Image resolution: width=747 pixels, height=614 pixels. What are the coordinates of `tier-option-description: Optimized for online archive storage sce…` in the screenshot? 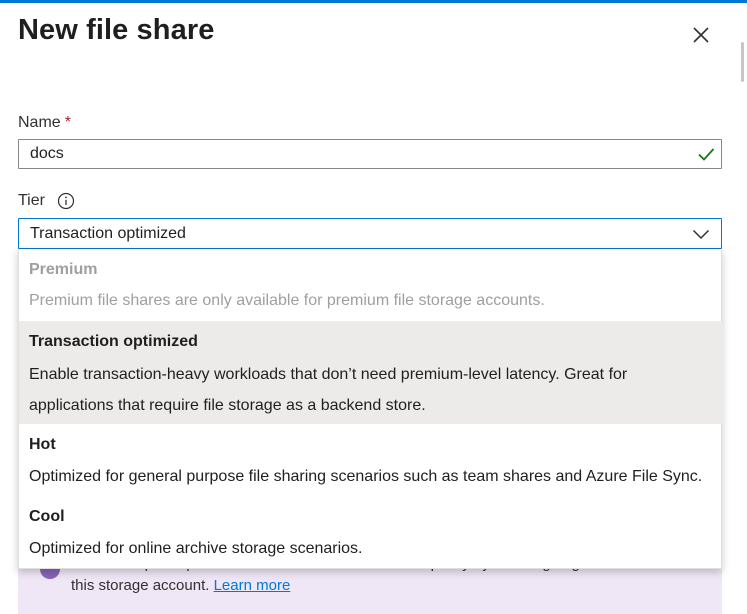 It's located at (196, 548).